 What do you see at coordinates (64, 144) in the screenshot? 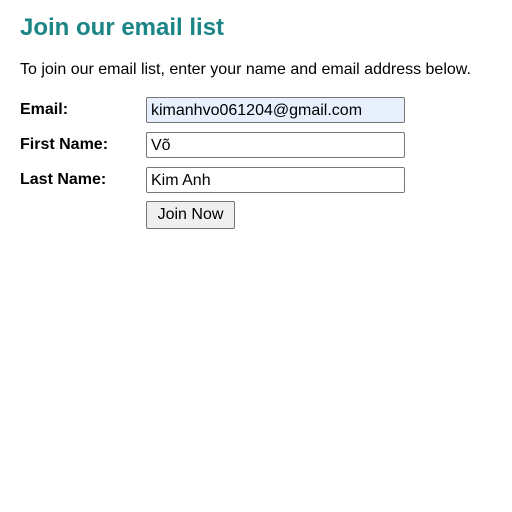
I see `first-name-label: First Name:` at bounding box center [64, 144].